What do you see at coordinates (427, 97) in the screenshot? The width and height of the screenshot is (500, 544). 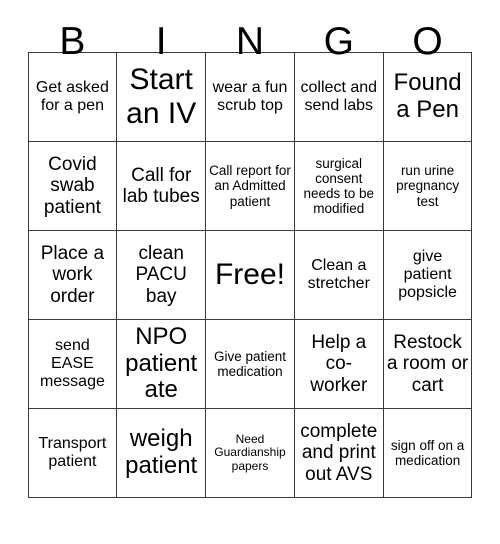 I see `bingo-cell: Found a Pen` at bounding box center [427, 97].